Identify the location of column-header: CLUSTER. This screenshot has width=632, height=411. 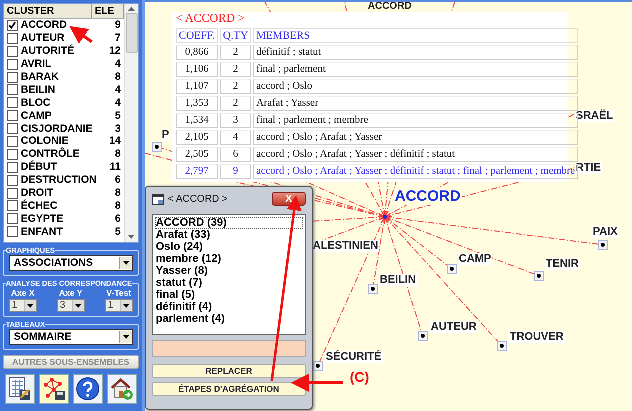
(48, 11).